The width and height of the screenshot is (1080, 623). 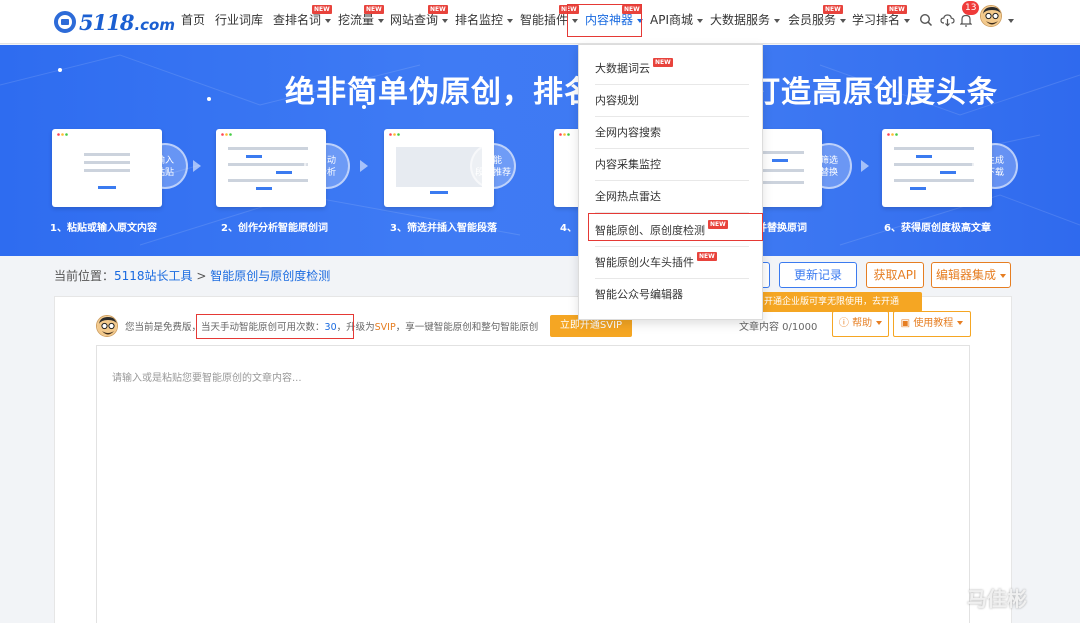 What do you see at coordinates (414, 20) in the screenshot?
I see `nav-item-site-query-label: 网站查询` at bounding box center [414, 20].